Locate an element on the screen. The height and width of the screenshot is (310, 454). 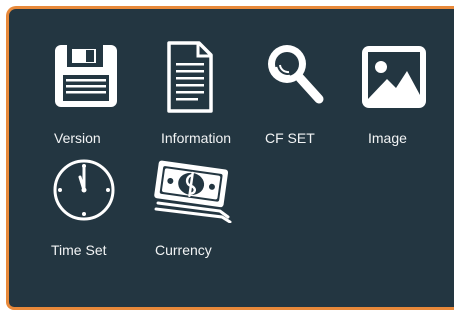
floppy-disk-icon is located at coordinates (87, 76).